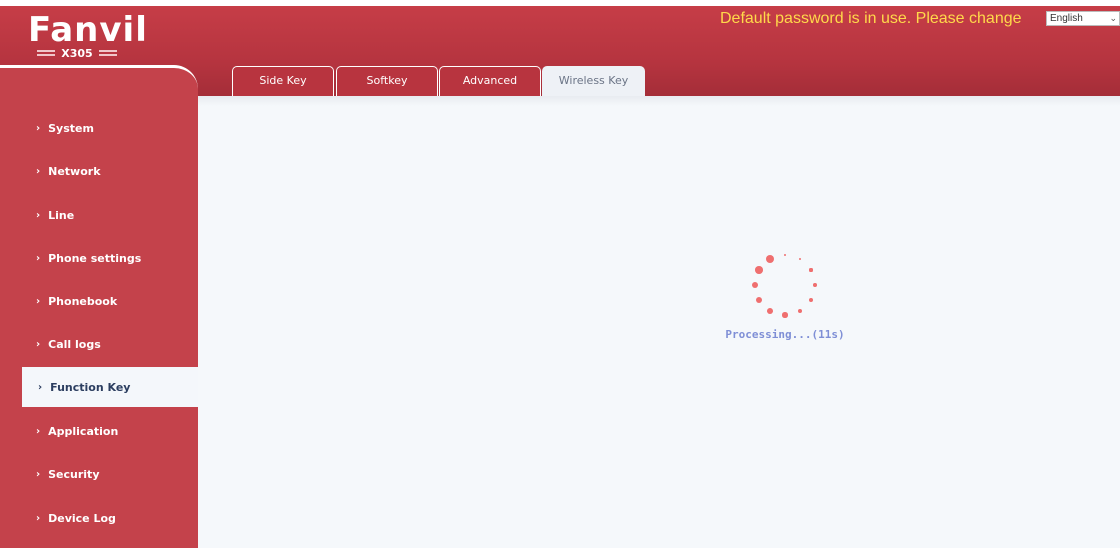  Describe the element at coordinates (659, 101) in the screenshot. I see `content-divider` at that location.